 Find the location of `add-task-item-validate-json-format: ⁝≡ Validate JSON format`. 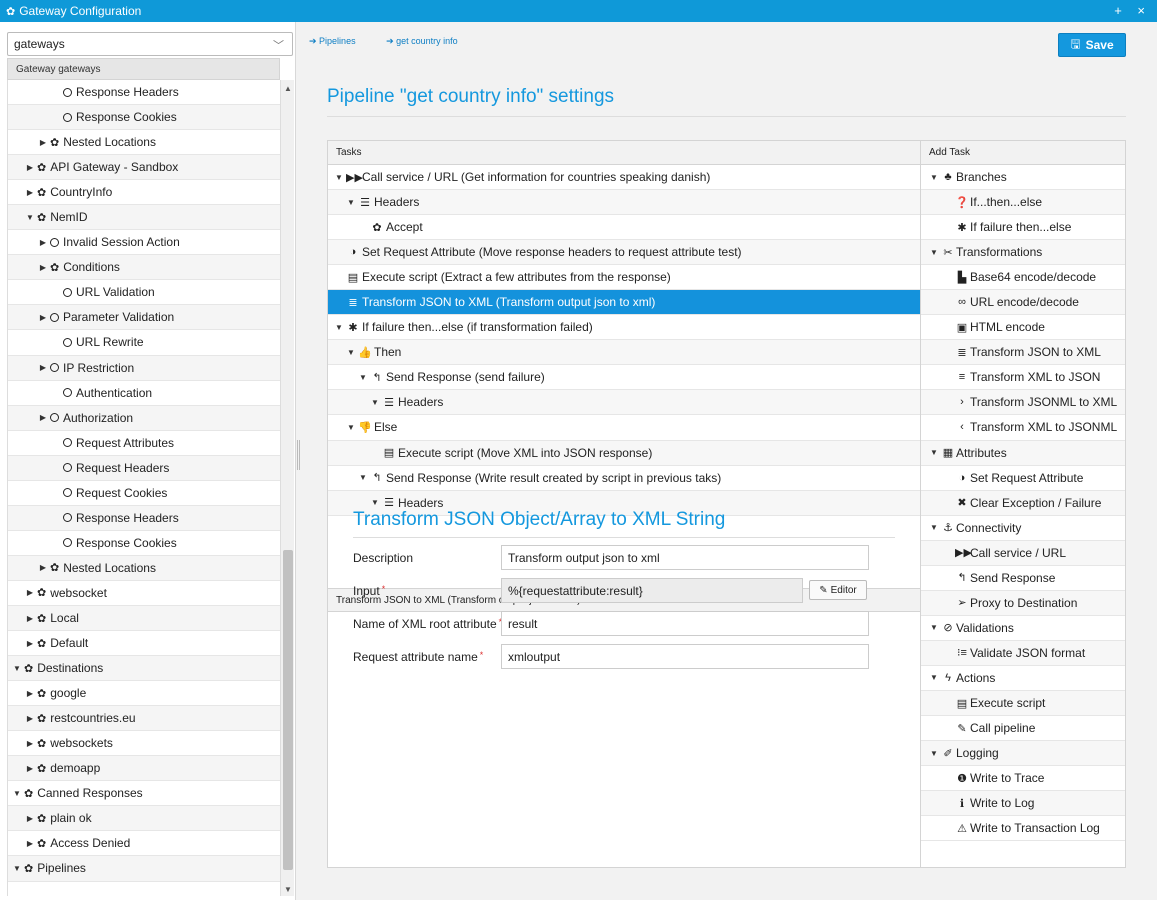

add-task-item-validate-json-format: ⁝≡ Validate JSON format is located at coordinates (1023, 653).